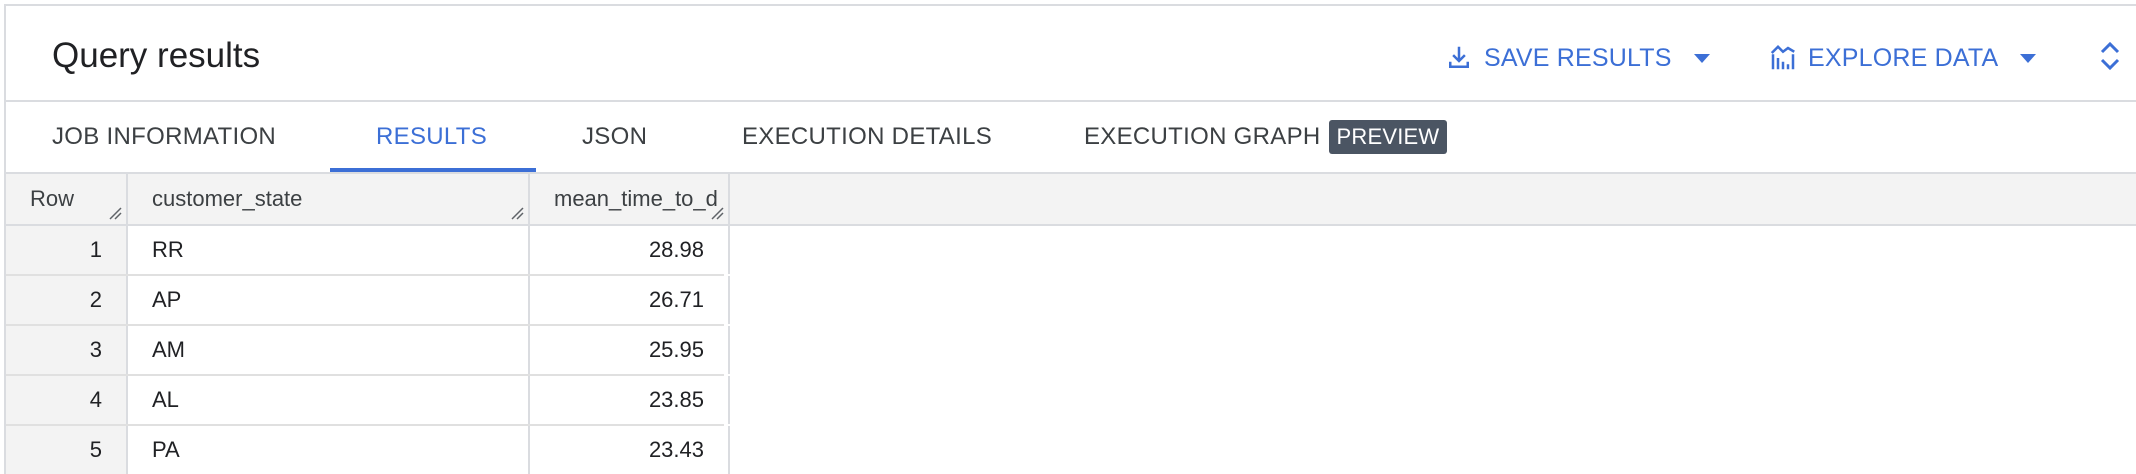 The height and width of the screenshot is (474, 2136). Describe the element at coordinates (630, 300) in the screenshot. I see `mean-time-cell: 26.71` at that location.